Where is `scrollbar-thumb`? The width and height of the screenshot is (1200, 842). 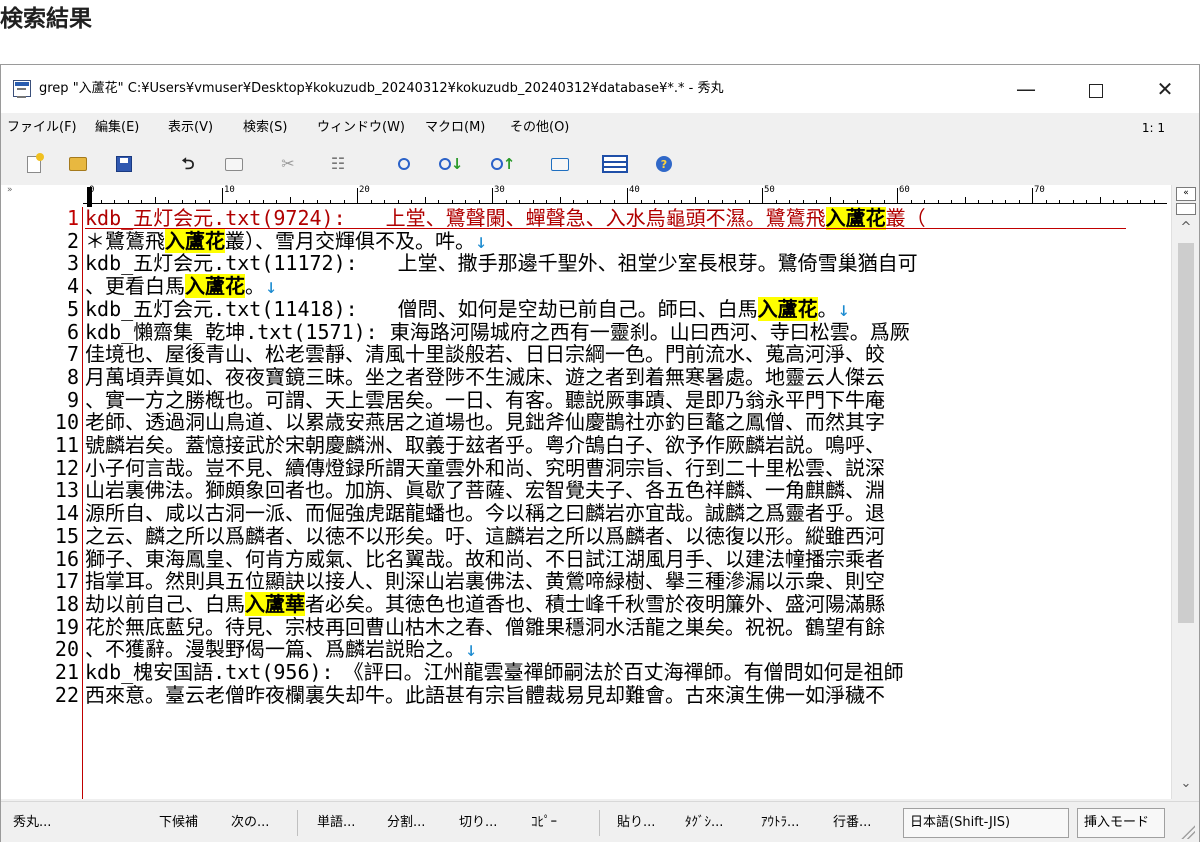
scrollbar-thumb is located at coordinates (1186, 433).